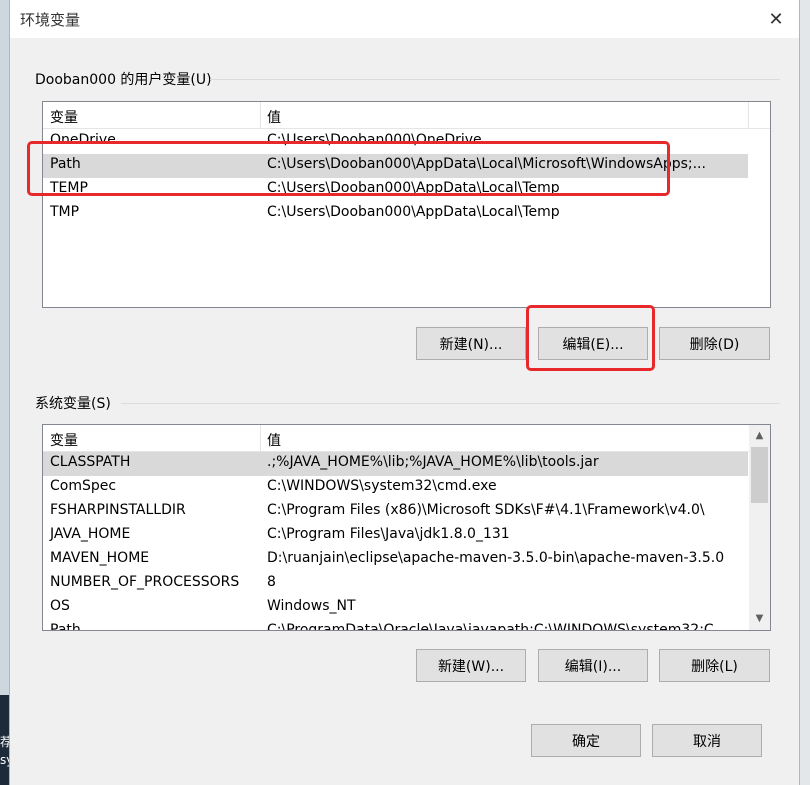  What do you see at coordinates (4, 392) in the screenshot?
I see `desktop-background-left` at bounding box center [4, 392].